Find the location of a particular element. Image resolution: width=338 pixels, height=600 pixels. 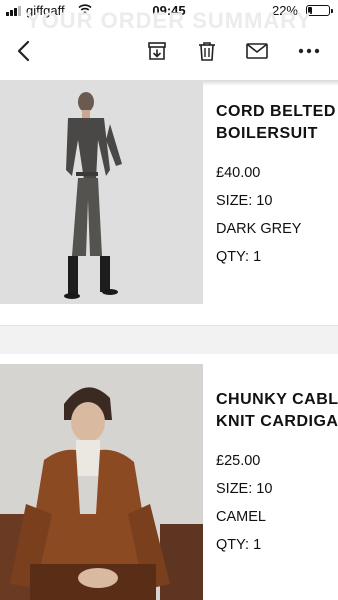

archive-icon is located at coordinates (157, 51).